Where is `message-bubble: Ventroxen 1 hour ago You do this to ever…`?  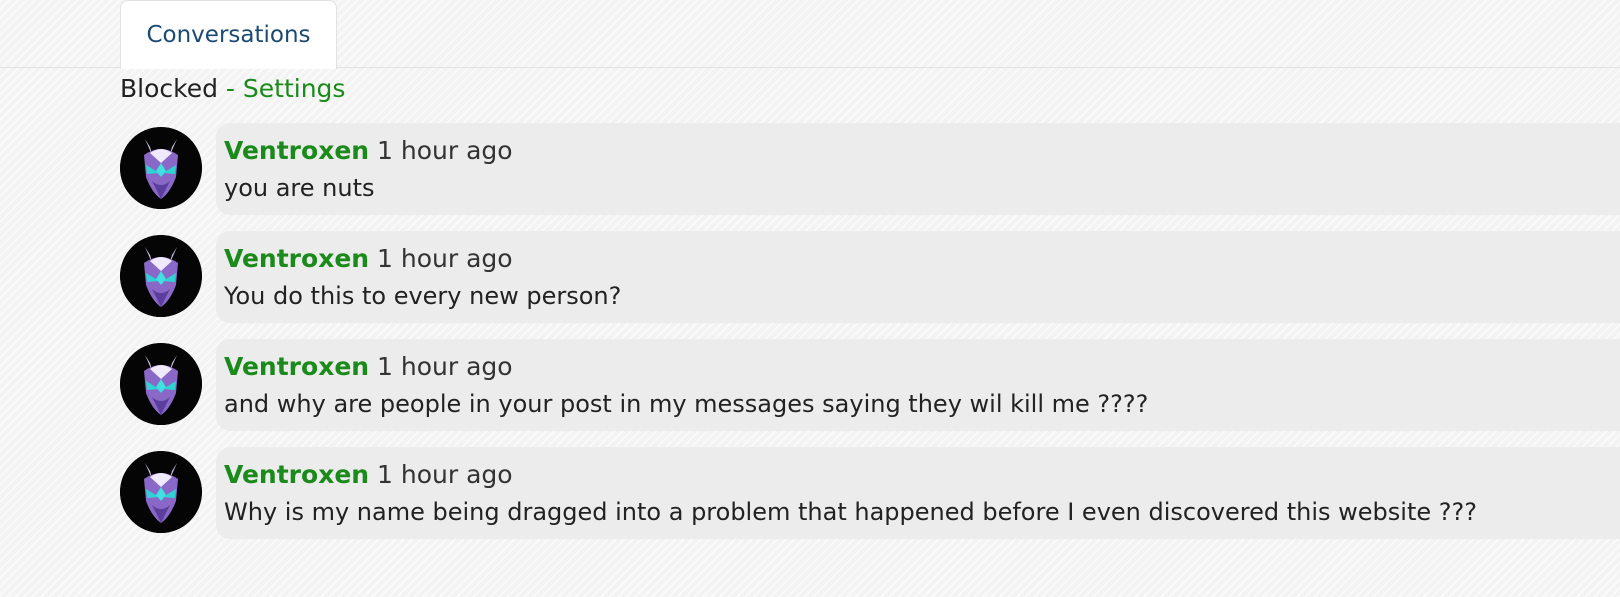
message-bubble: Ventroxen 1 hour ago You do this to ever… is located at coordinates (918, 277).